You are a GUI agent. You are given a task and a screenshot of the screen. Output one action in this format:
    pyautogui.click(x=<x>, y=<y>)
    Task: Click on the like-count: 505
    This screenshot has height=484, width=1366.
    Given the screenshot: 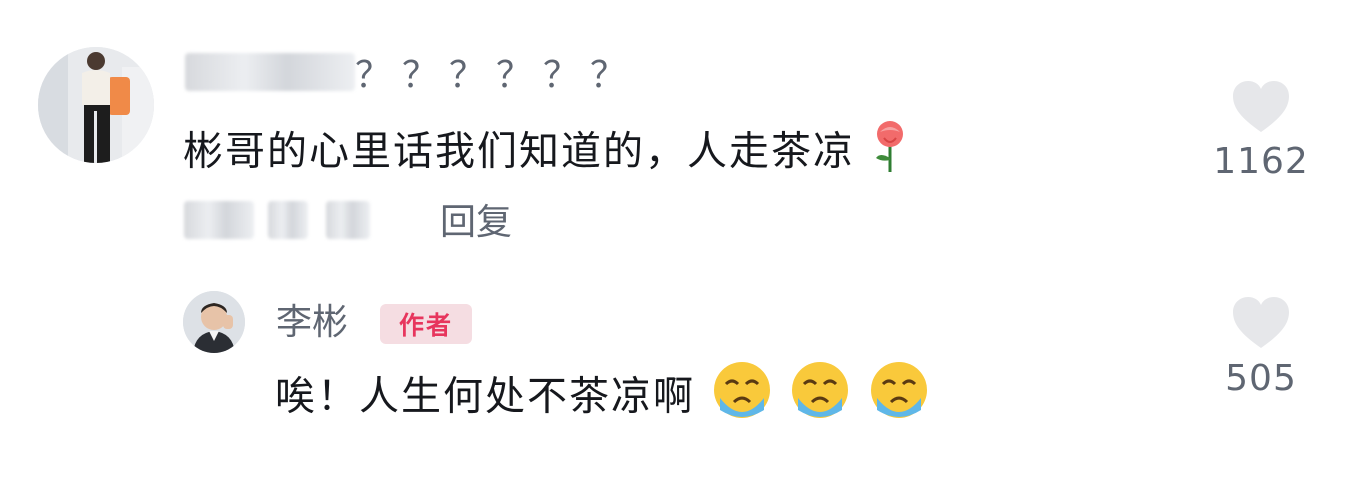 What is the action you would take?
    pyautogui.click(x=1261, y=378)
    